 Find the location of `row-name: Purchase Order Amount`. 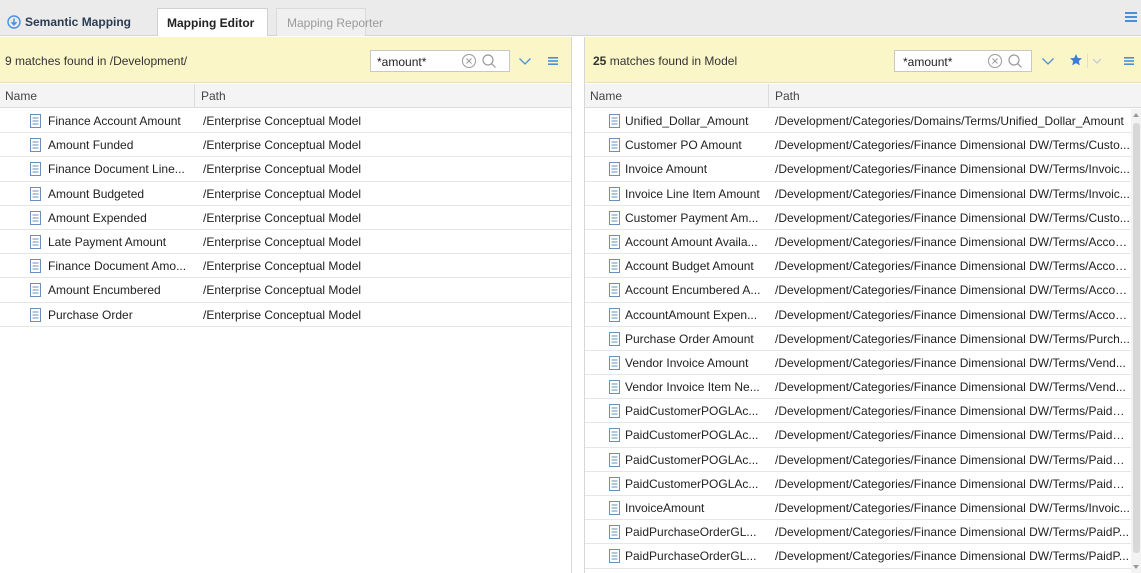

row-name: Purchase Order Amount is located at coordinates (689, 338).